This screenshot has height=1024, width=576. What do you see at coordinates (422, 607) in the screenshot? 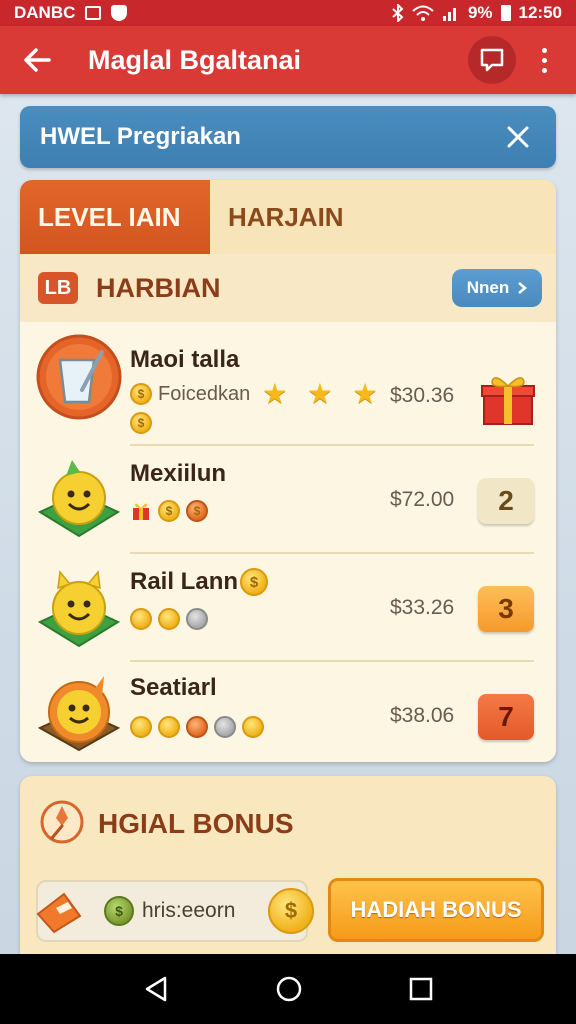
I see `item-price: $33.26` at bounding box center [422, 607].